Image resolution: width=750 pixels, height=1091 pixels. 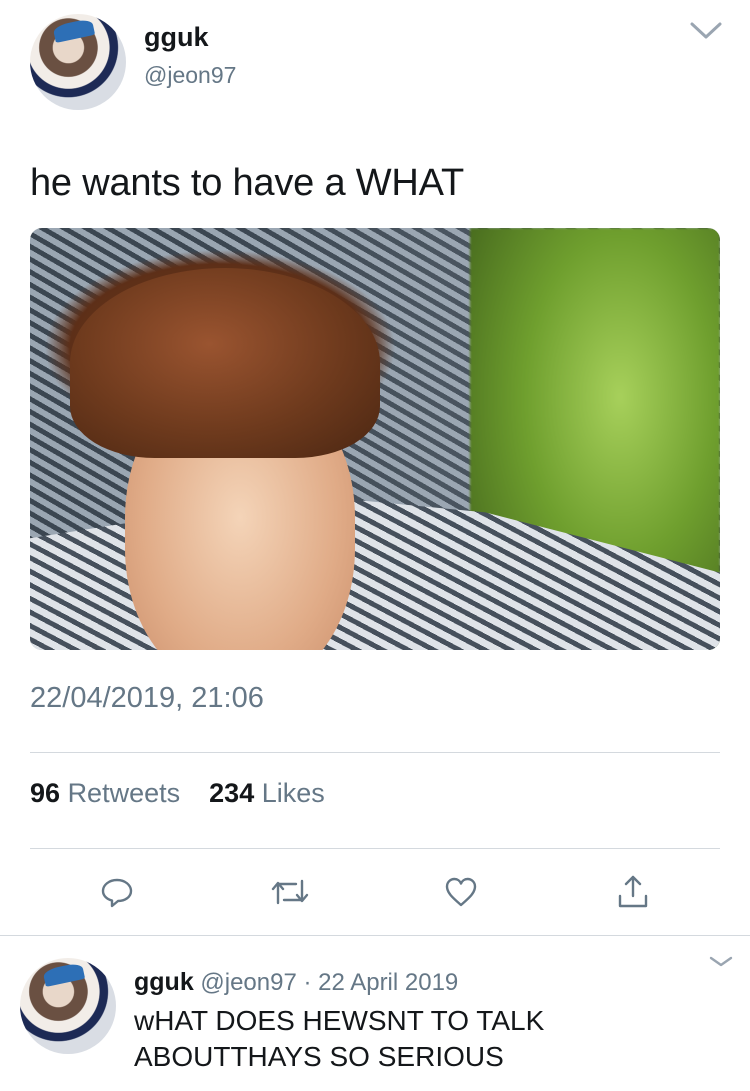 I want to click on likes-label: Likes, so click(x=293, y=793).